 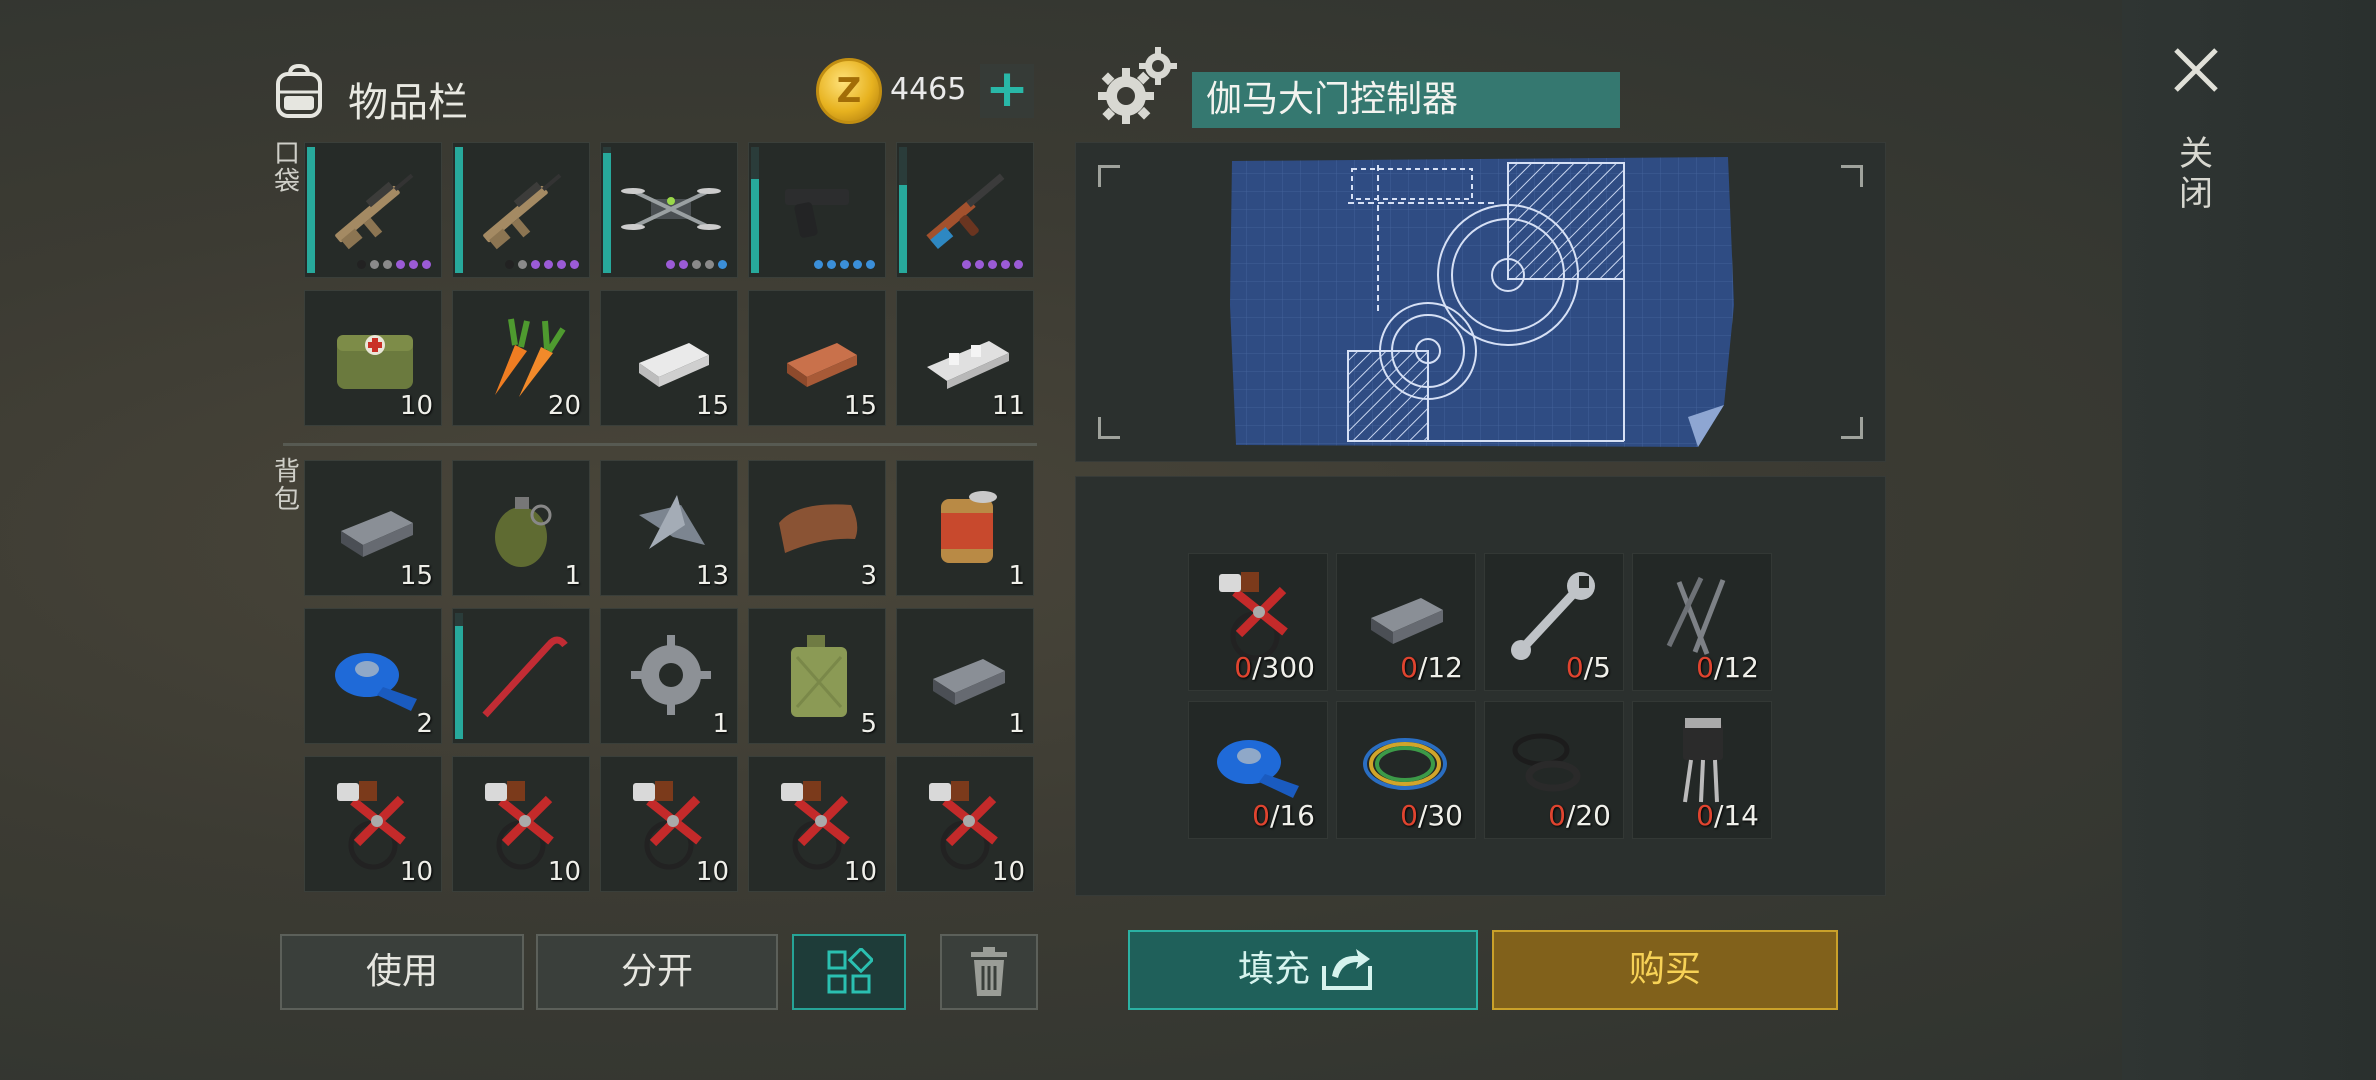 I want to click on split-button: 分开, so click(x=657, y=972).